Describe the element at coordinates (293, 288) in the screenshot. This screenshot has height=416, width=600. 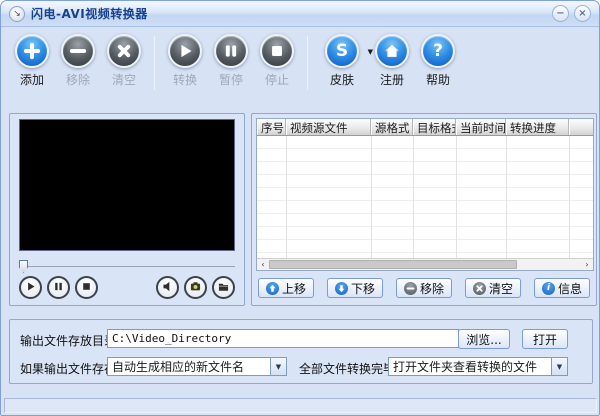
I see `move-up-label: 上移` at that location.